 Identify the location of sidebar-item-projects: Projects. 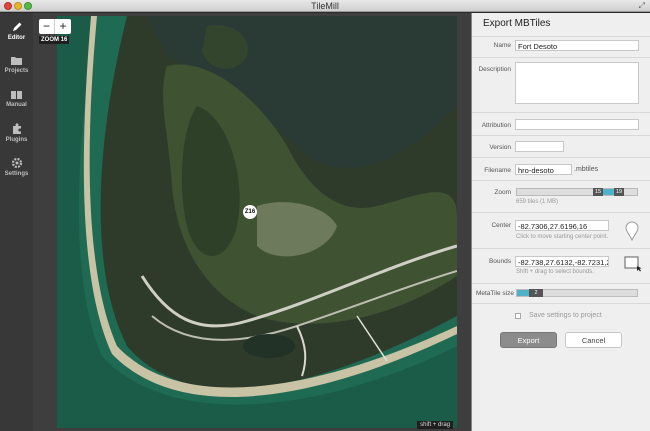
(16, 68).